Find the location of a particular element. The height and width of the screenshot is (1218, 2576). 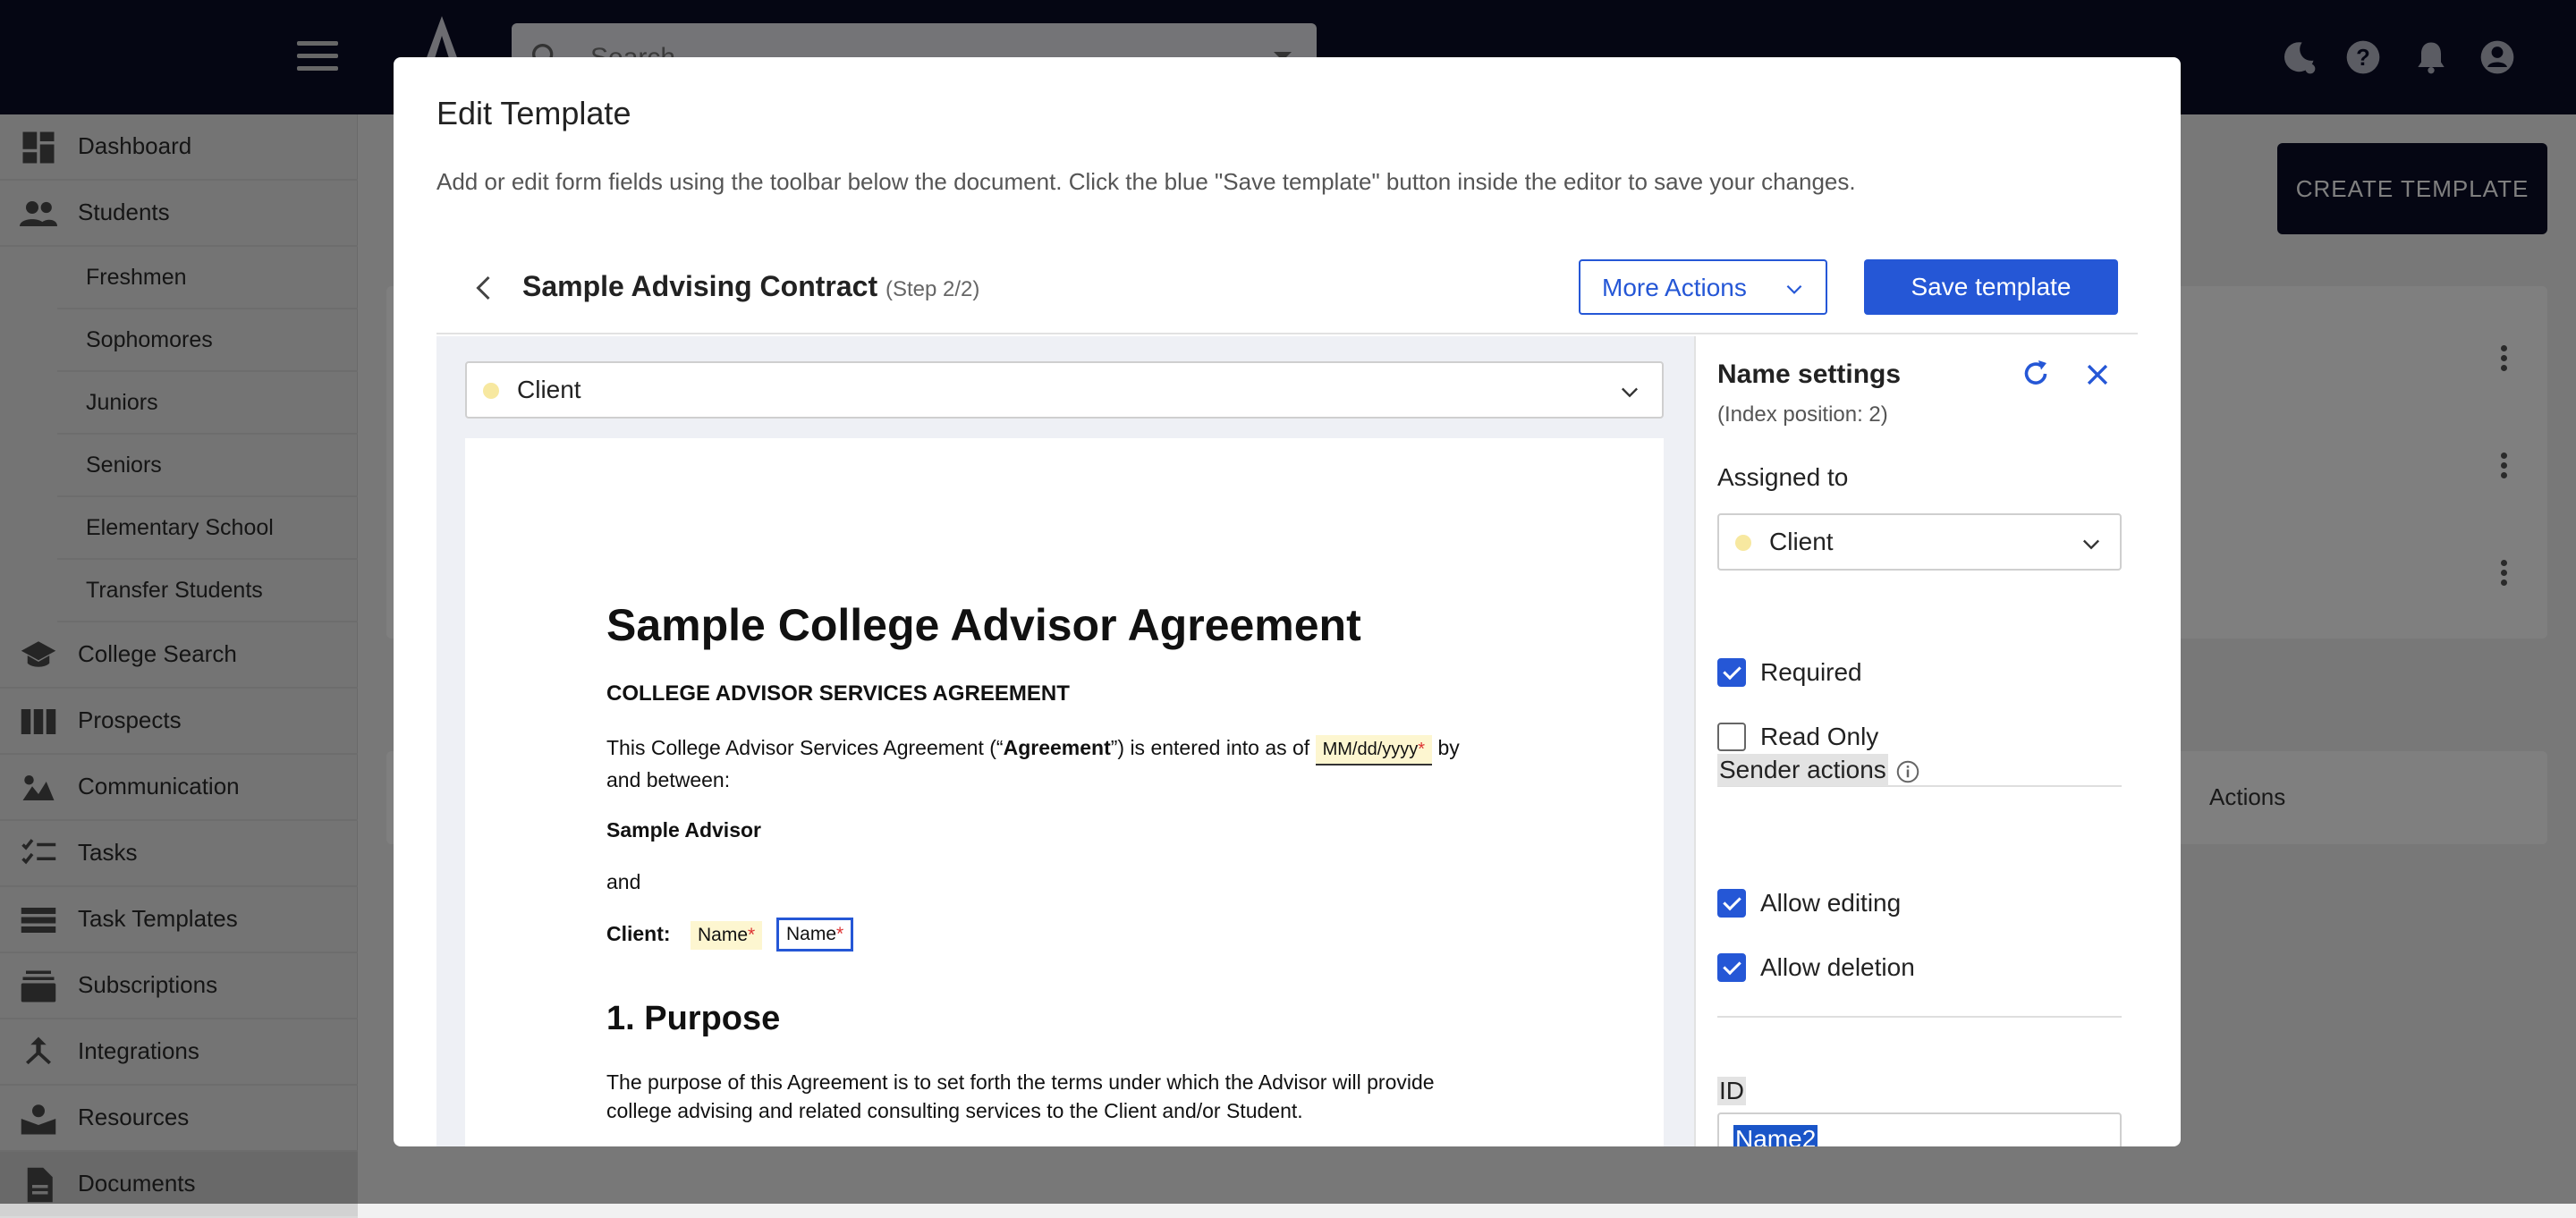

divider is located at coordinates (1919, 1017).